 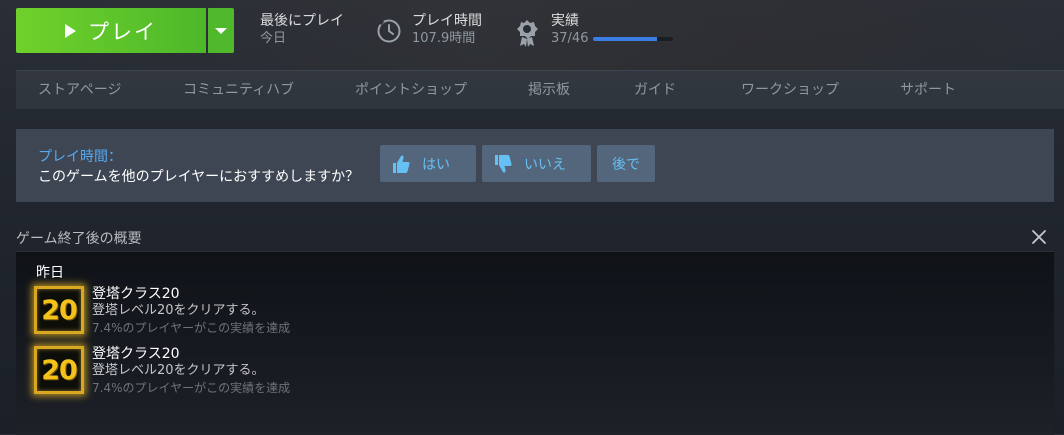 What do you see at coordinates (1039, 237) in the screenshot?
I see `close-icon` at bounding box center [1039, 237].